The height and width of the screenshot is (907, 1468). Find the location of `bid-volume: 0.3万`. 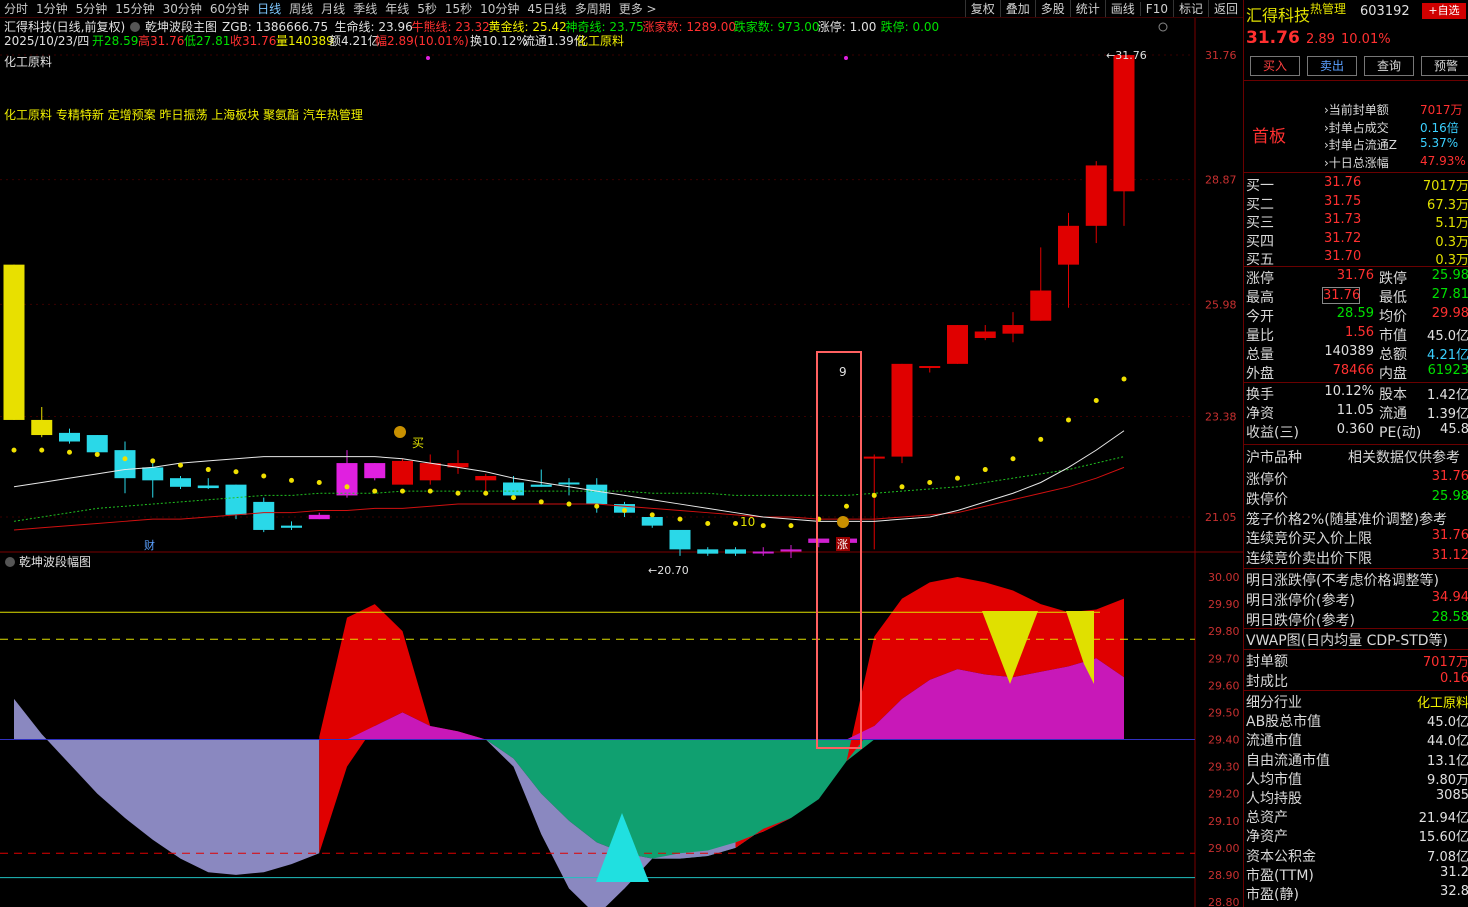

bid-volume: 0.3万 is located at coordinates (1451, 242).